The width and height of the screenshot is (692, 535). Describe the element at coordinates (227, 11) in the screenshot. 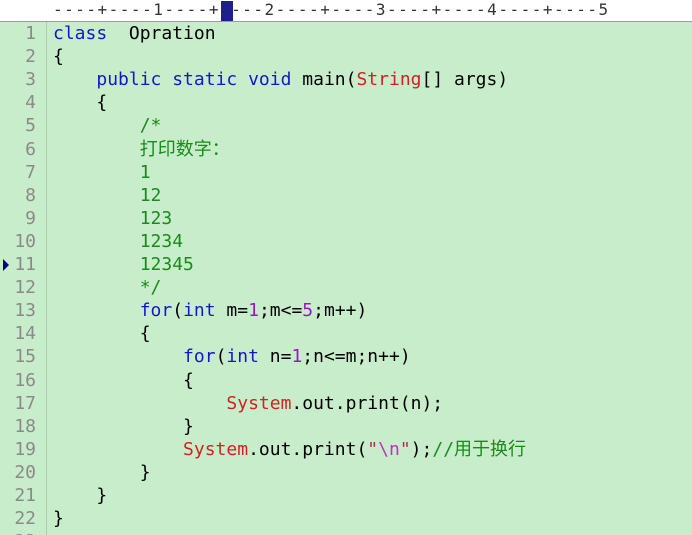

I see `ruler-column-cursor` at that location.